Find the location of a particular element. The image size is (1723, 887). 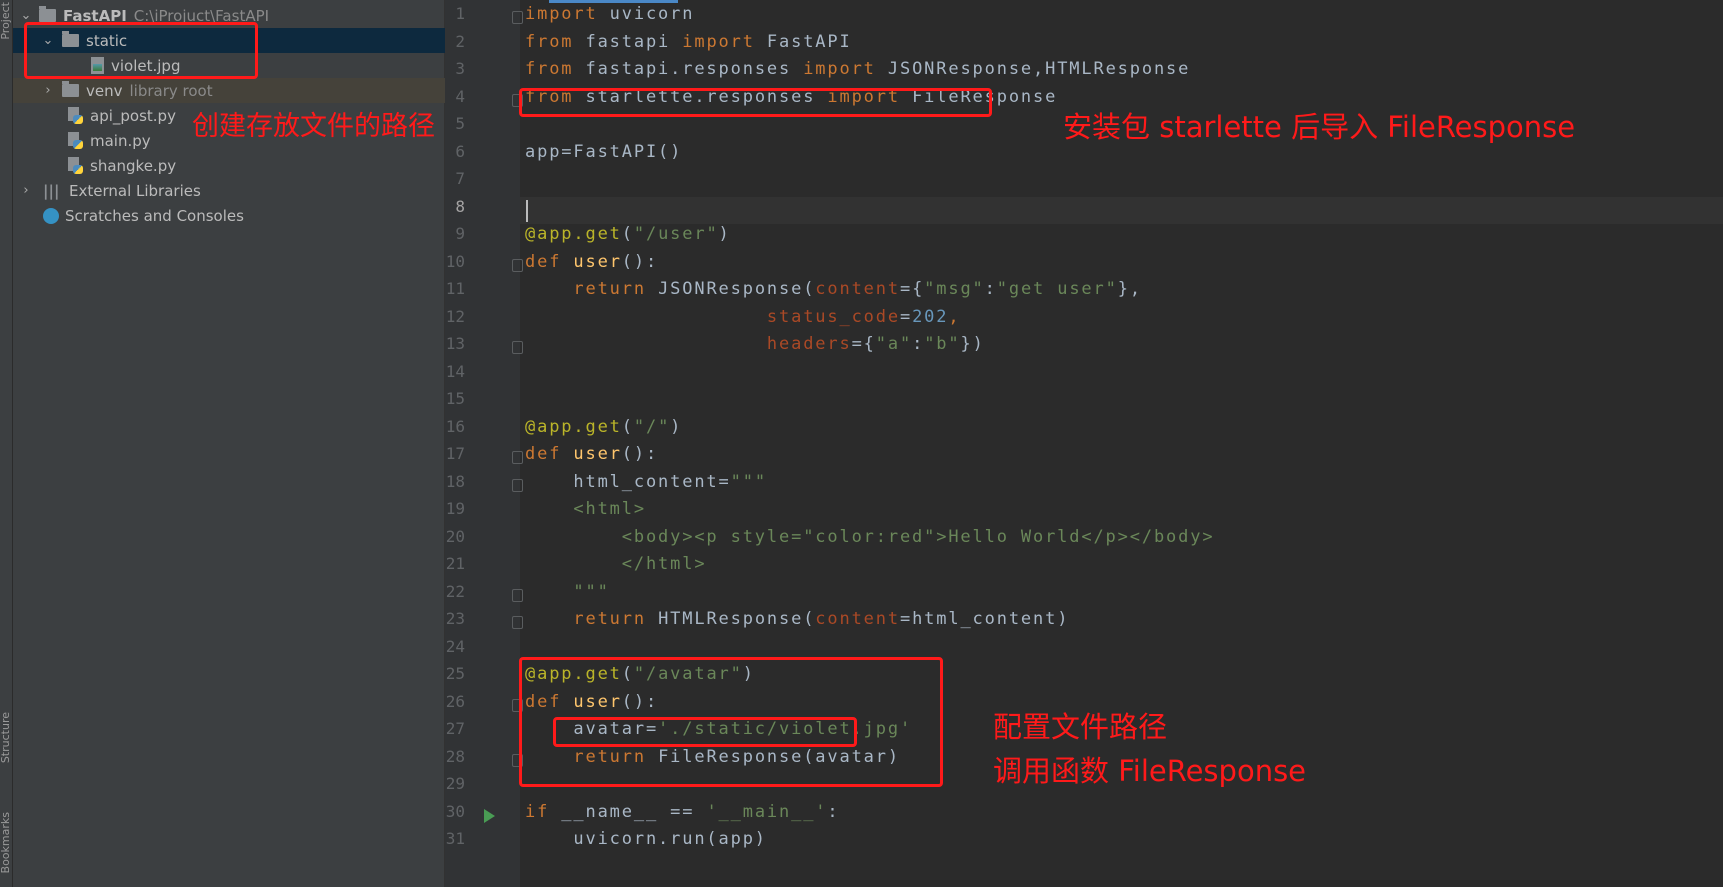

libraries-icon: ||| is located at coordinates (51, 190).